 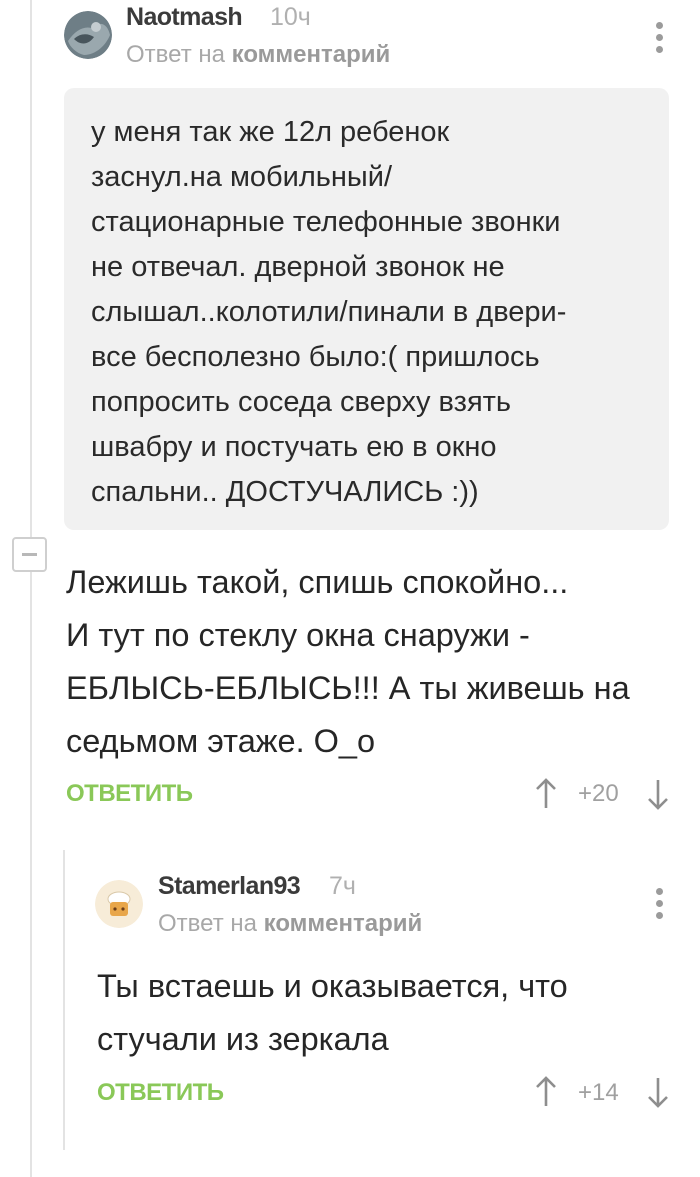 I want to click on score: +20, so click(x=598, y=793).